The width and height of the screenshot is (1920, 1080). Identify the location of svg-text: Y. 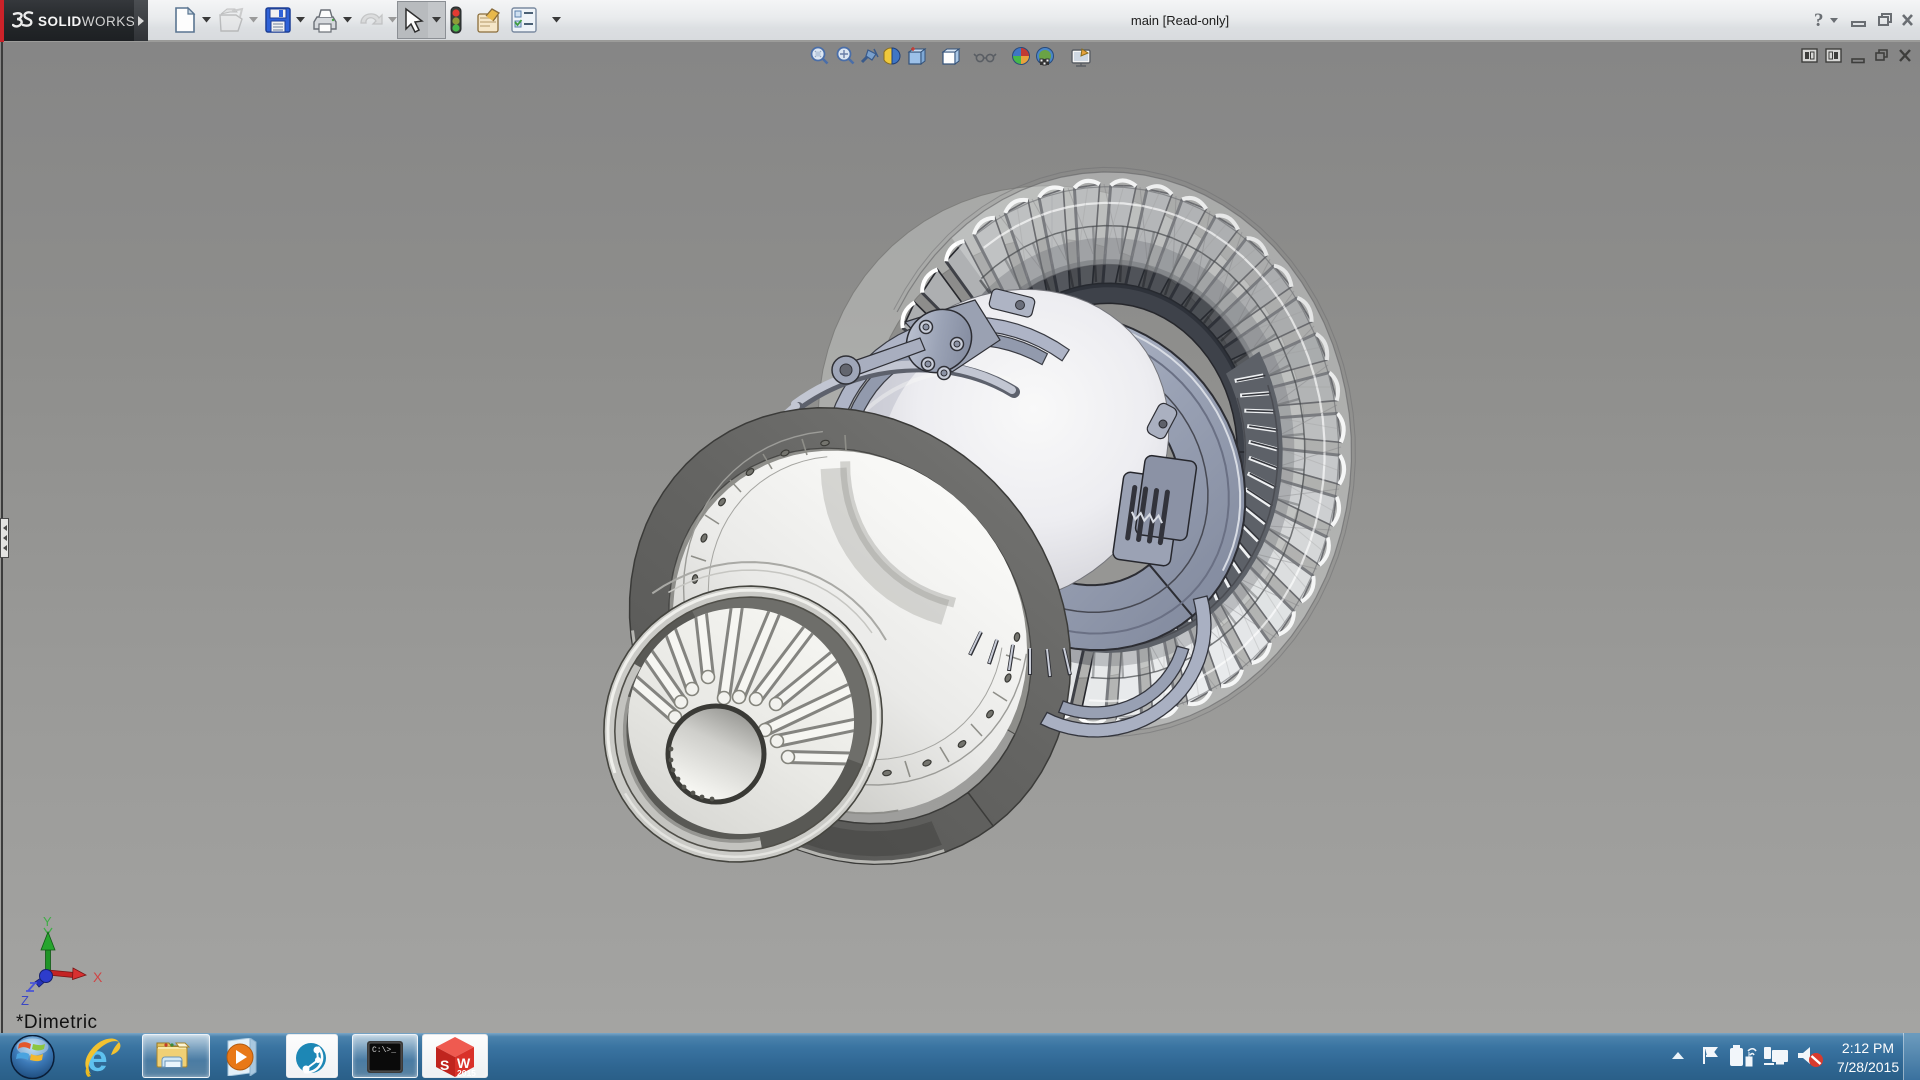
(47, 921).